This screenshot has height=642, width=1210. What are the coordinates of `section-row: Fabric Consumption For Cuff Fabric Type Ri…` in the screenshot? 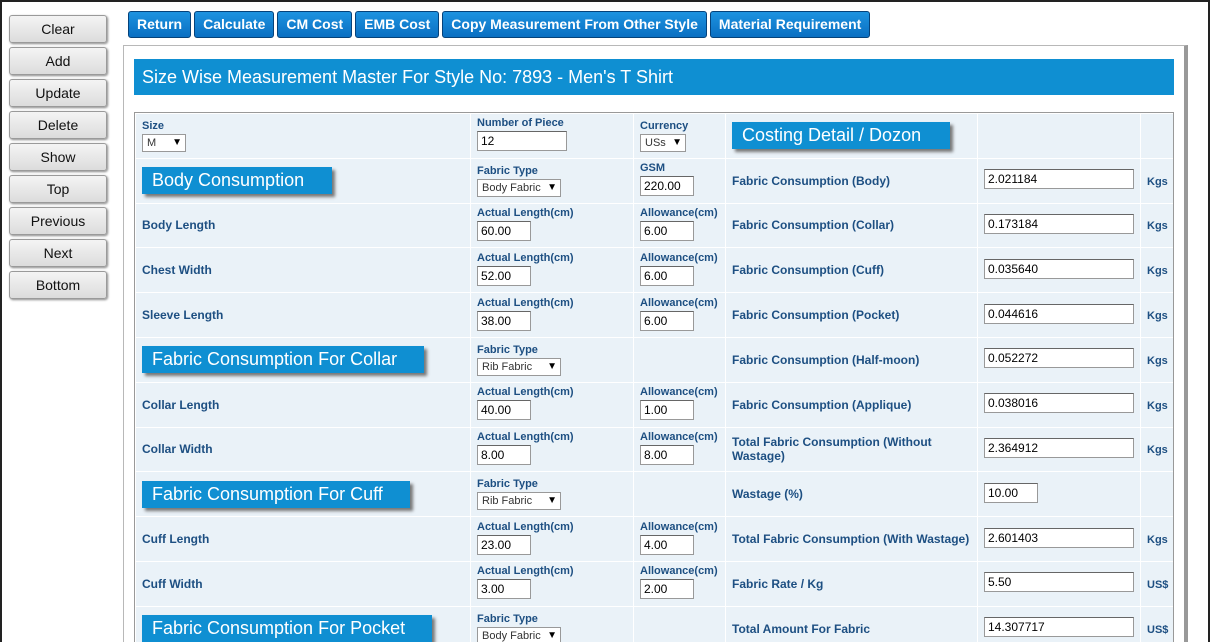 It's located at (654, 494).